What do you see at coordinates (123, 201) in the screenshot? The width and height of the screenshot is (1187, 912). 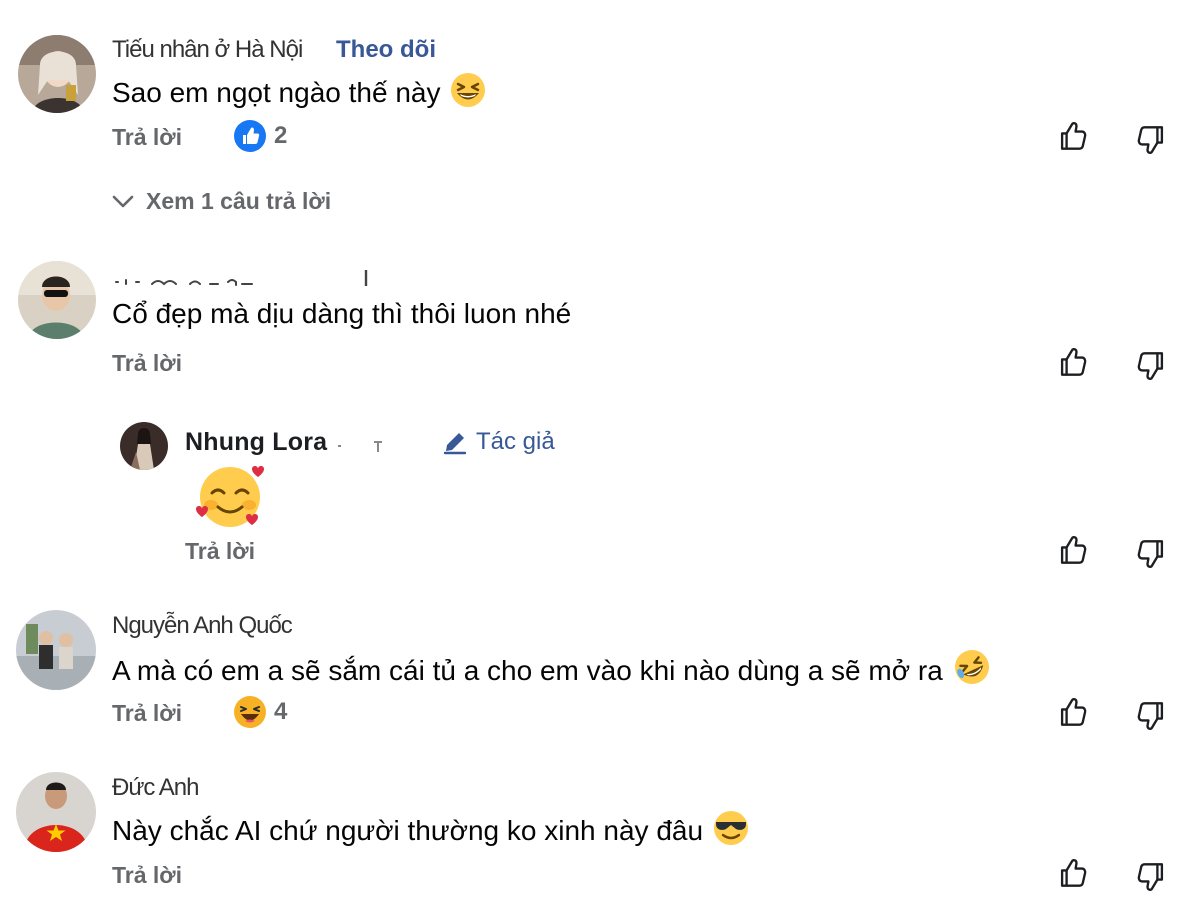 I see `chevron-down-icon` at bounding box center [123, 201].